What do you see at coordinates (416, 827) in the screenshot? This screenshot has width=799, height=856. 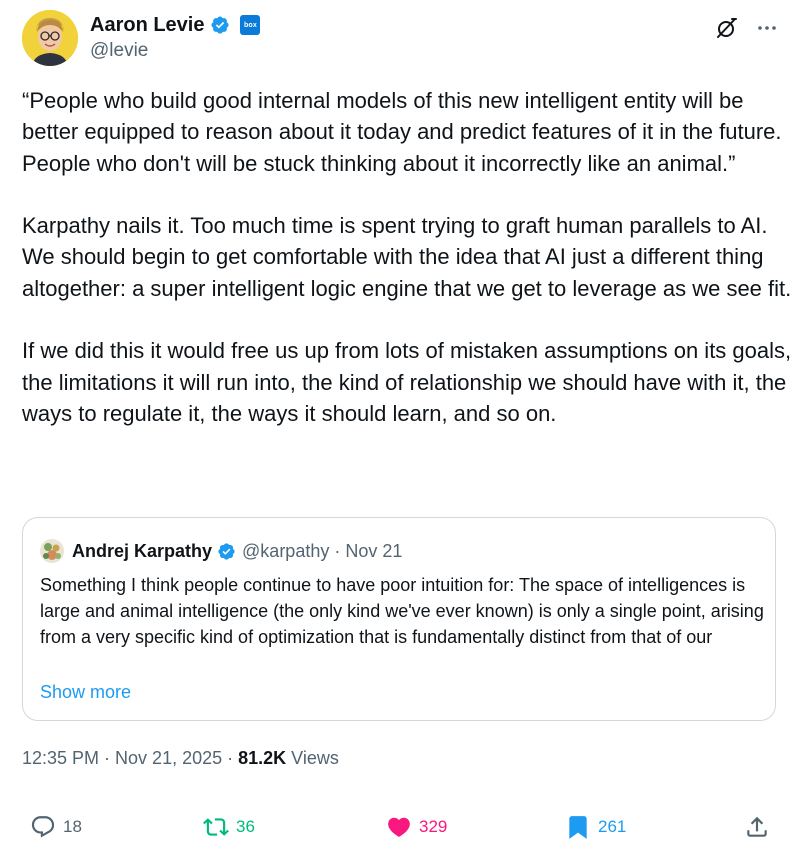 I see `like-button: 329` at bounding box center [416, 827].